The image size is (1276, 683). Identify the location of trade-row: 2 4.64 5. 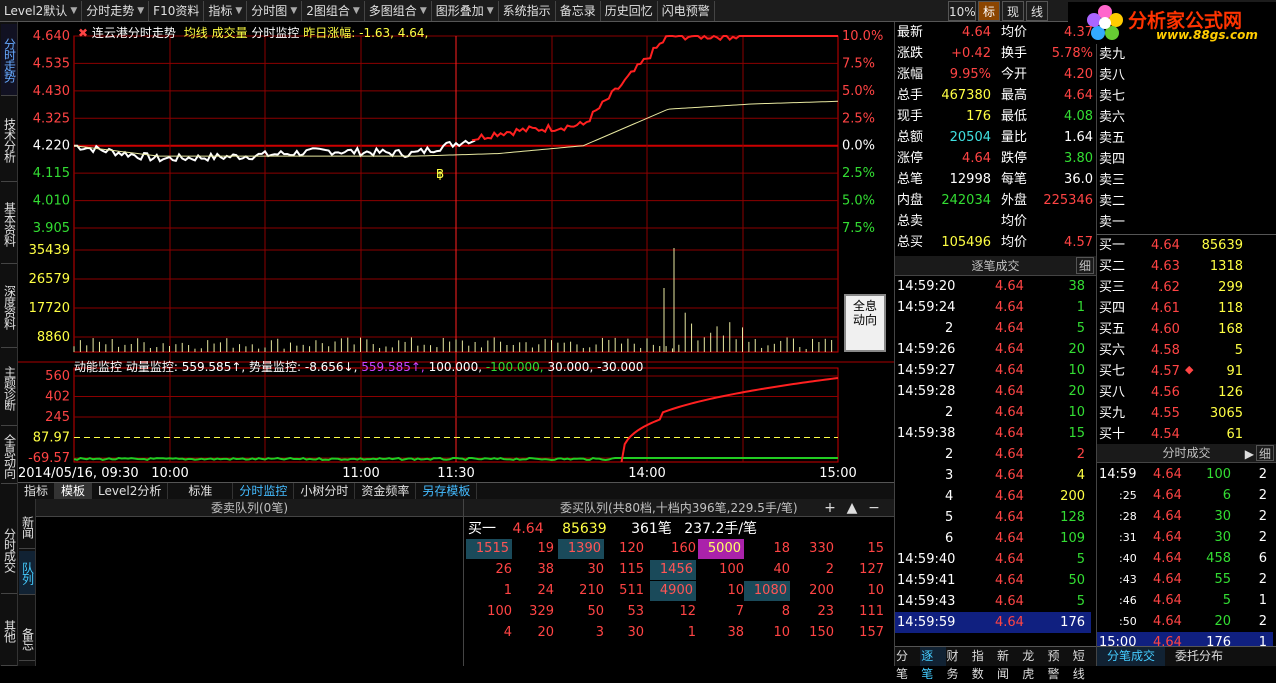
(993, 328).